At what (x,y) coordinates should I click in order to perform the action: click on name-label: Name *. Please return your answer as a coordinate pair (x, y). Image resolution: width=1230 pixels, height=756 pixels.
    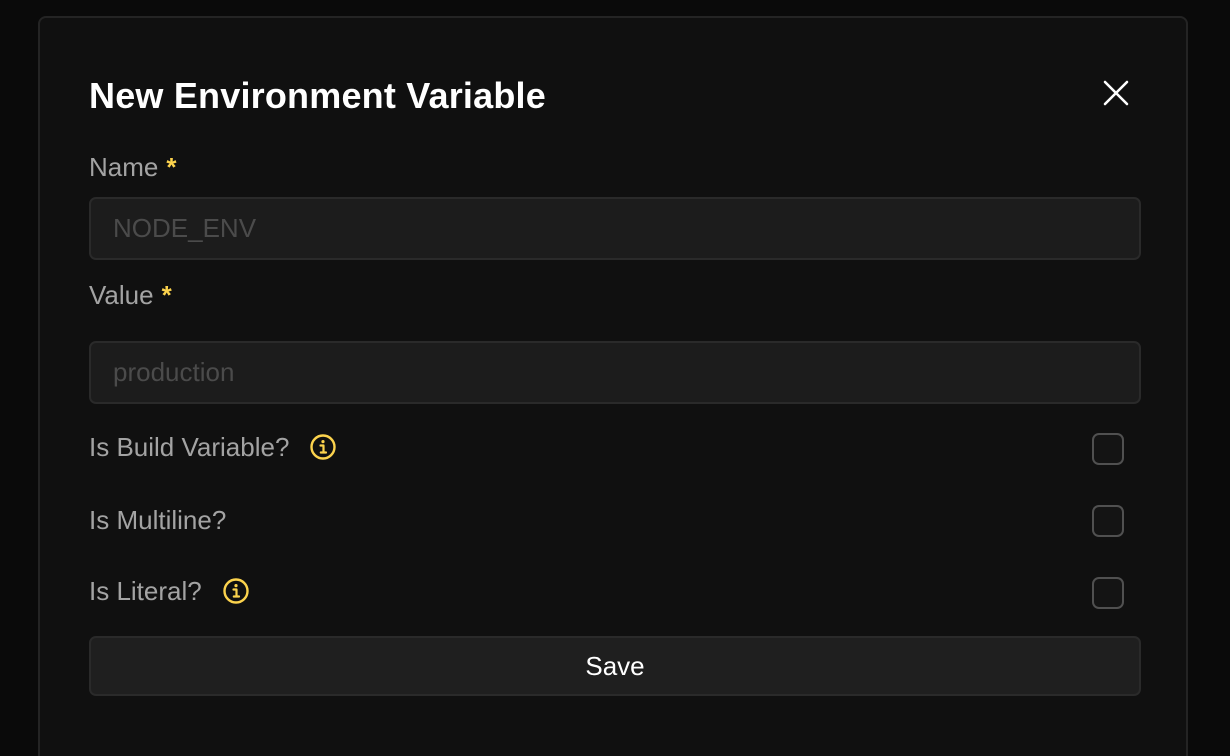
    Looking at the image, I should click on (132, 167).